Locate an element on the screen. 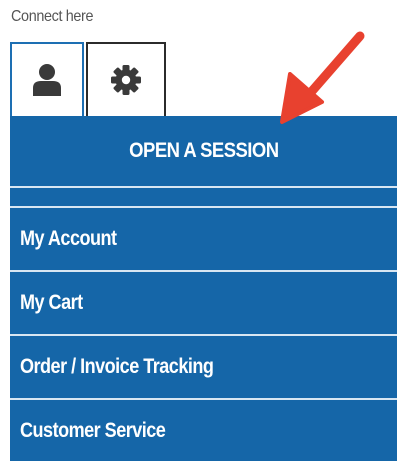  menu-item-label: My Cart is located at coordinates (51, 302).